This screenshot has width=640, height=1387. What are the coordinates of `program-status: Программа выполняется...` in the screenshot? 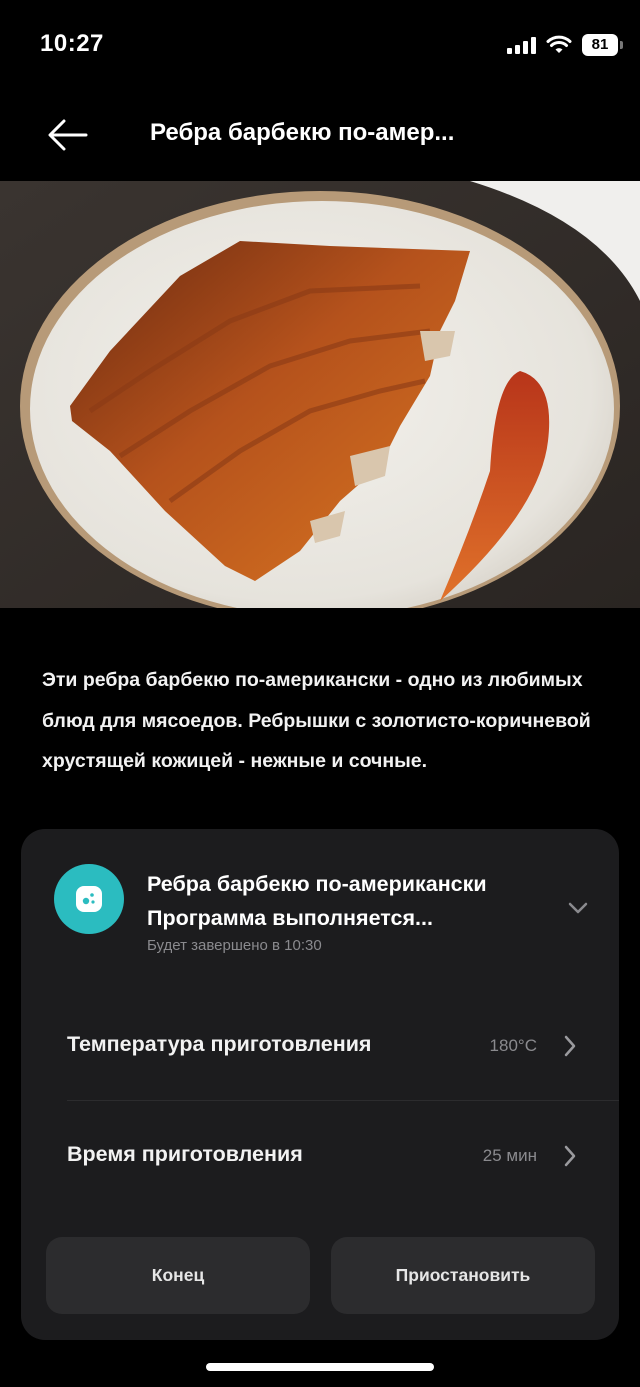 It's located at (290, 918).